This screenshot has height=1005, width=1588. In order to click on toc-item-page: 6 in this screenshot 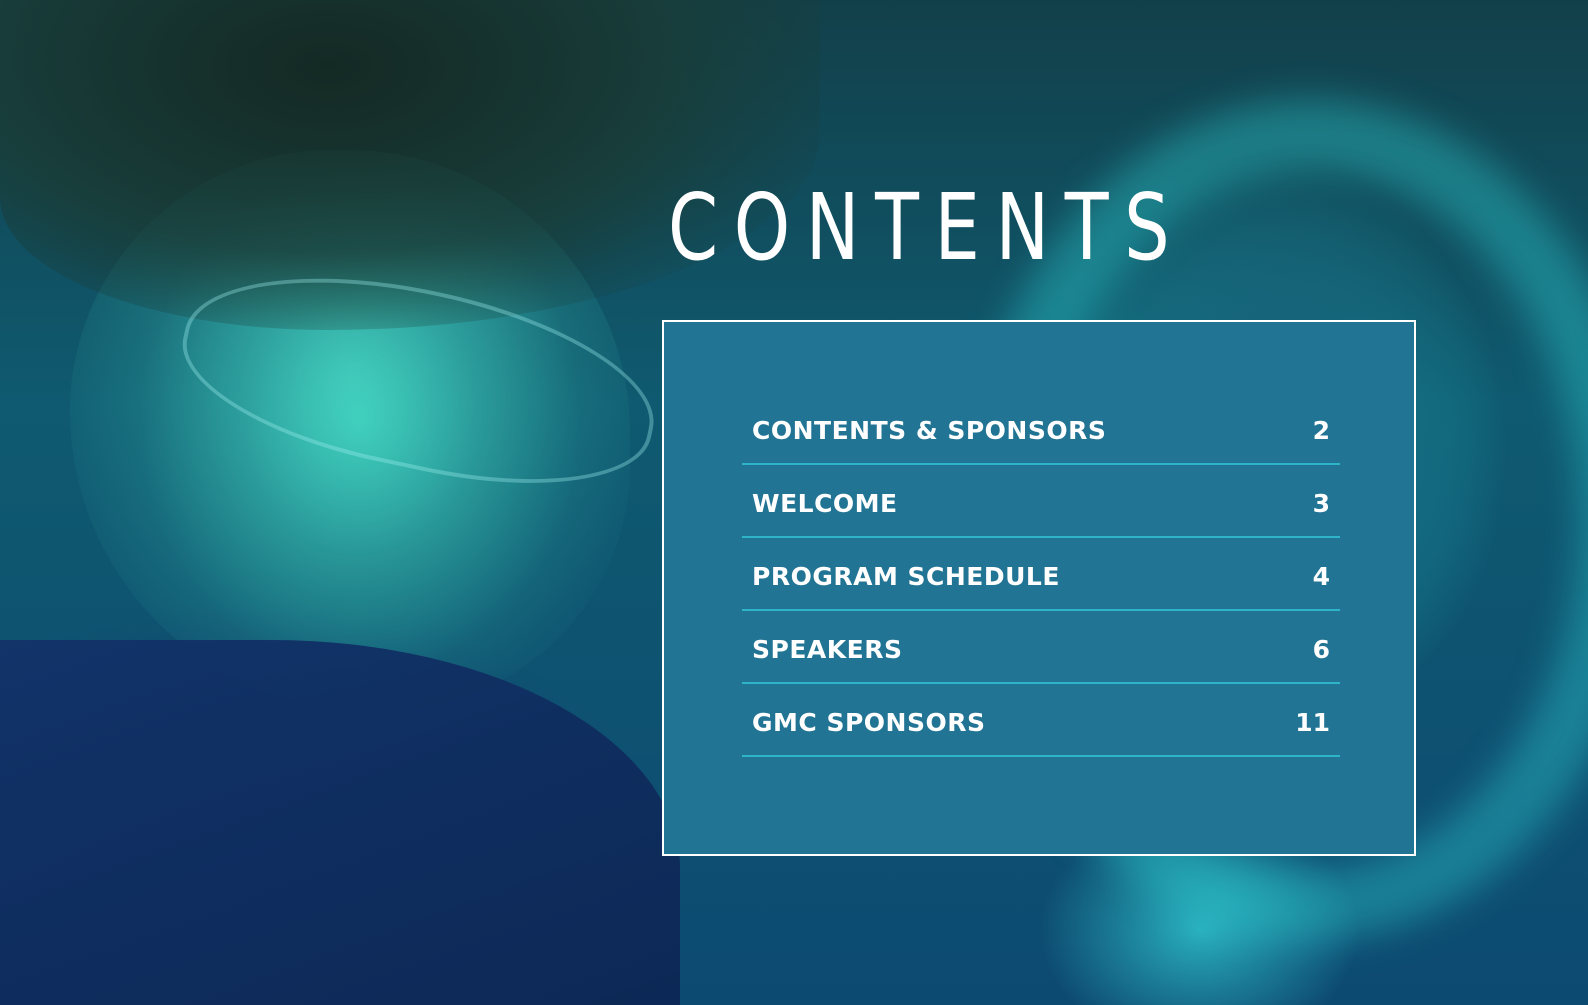, I will do `click(1321, 649)`.